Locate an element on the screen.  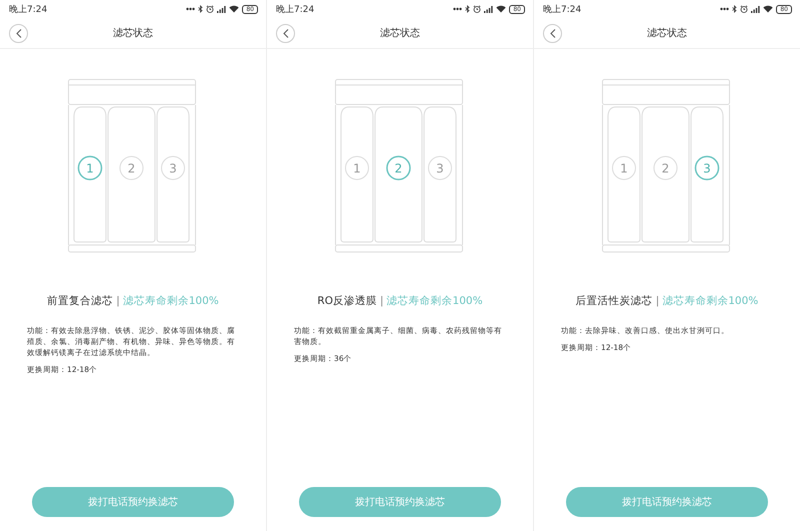
filter-name: 前置复合滤芯 is located at coordinates (80, 301).